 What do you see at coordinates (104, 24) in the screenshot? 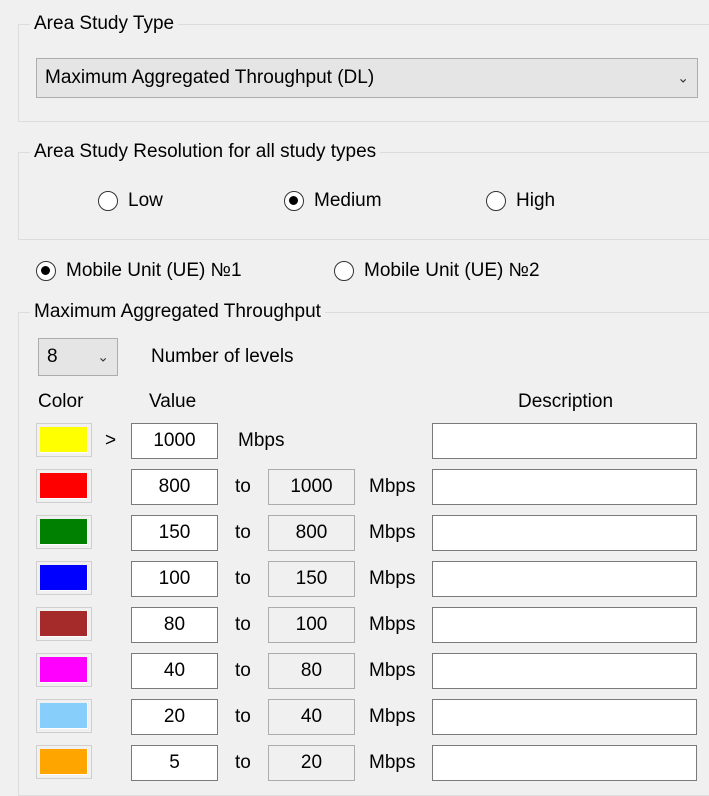
I see `area-study-type-legend: Area Study Type` at bounding box center [104, 24].